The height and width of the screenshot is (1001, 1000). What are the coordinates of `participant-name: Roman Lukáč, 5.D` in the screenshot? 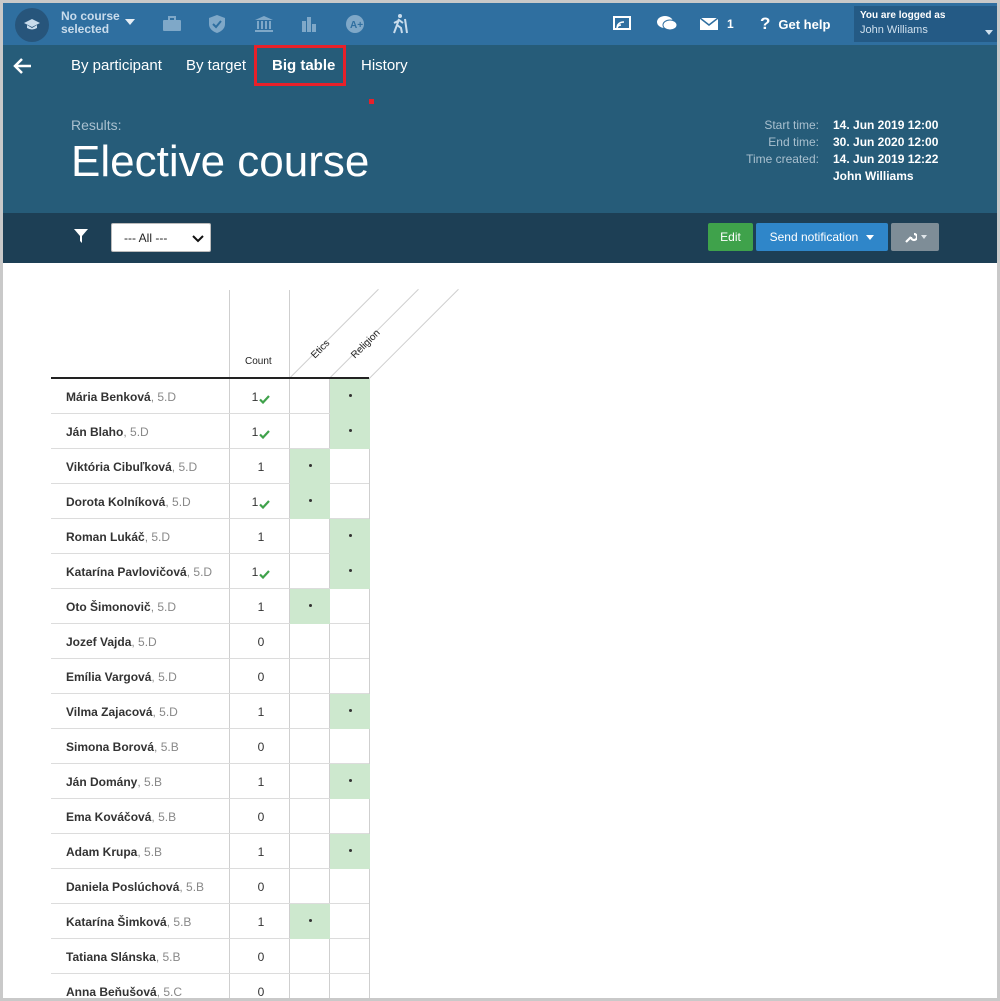 It's located at (118, 537).